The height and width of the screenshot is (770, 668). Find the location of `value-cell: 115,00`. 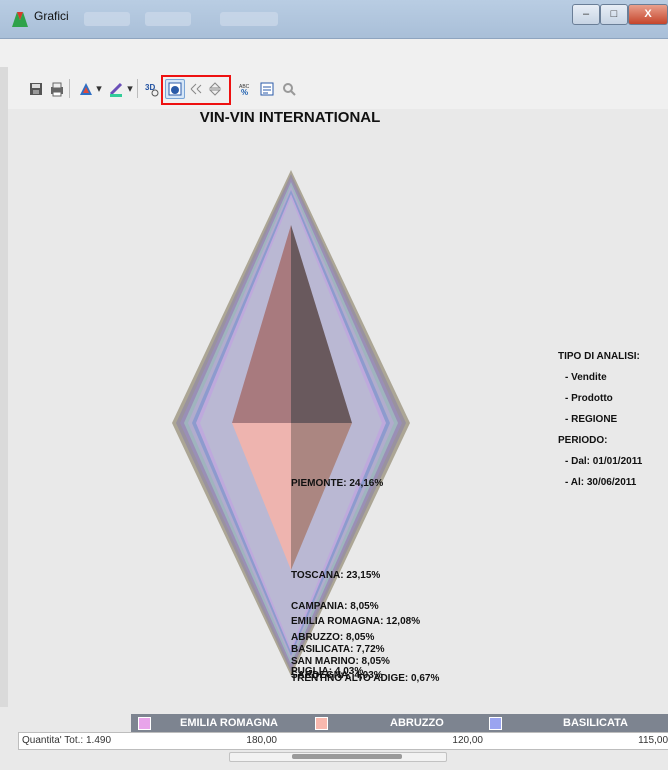

value-cell: 115,00 is located at coordinates (653, 740).